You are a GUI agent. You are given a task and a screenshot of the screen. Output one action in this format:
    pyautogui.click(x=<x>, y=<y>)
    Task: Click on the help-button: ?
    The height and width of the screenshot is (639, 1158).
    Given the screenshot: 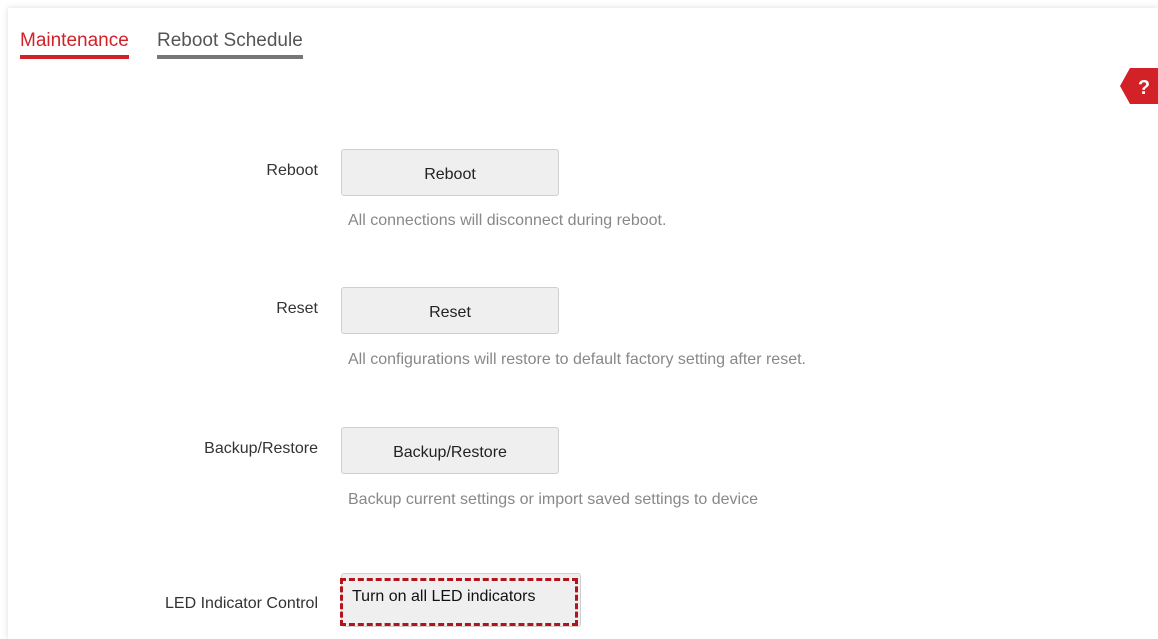 What is the action you would take?
    pyautogui.click(x=1139, y=86)
    